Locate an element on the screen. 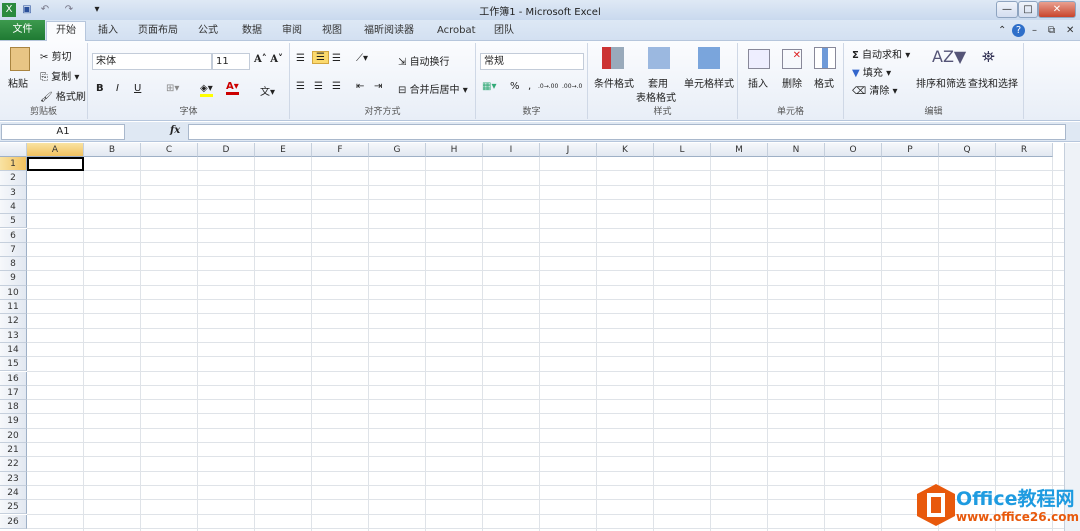 This screenshot has width=1080, height=531. autosum-button: Σ 自动求和 ▾ is located at coordinates (881, 53).